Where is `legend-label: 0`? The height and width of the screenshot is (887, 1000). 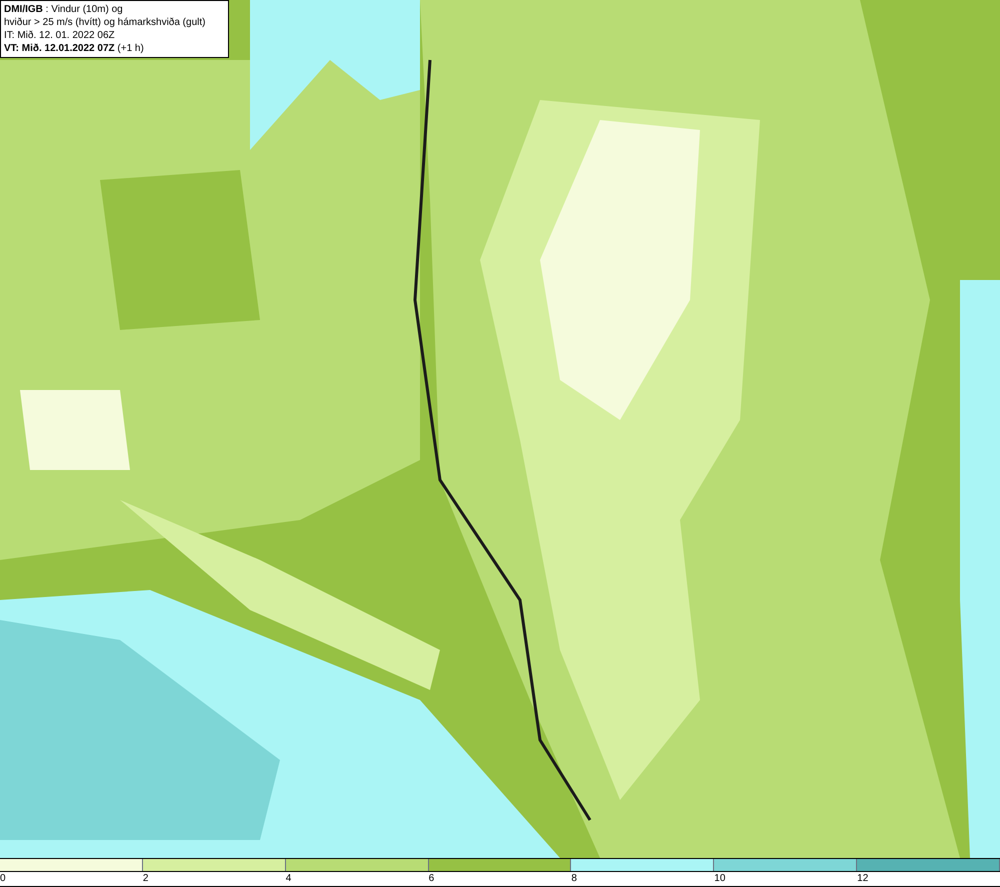
legend-label: 0 is located at coordinates (3, 878).